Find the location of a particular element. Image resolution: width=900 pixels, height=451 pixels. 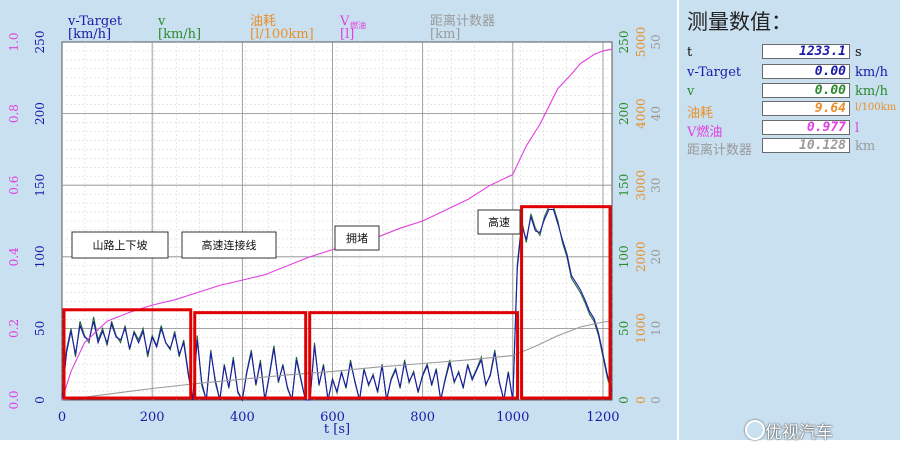

y-tick-label-distance: 40 is located at coordinates (656, 113).